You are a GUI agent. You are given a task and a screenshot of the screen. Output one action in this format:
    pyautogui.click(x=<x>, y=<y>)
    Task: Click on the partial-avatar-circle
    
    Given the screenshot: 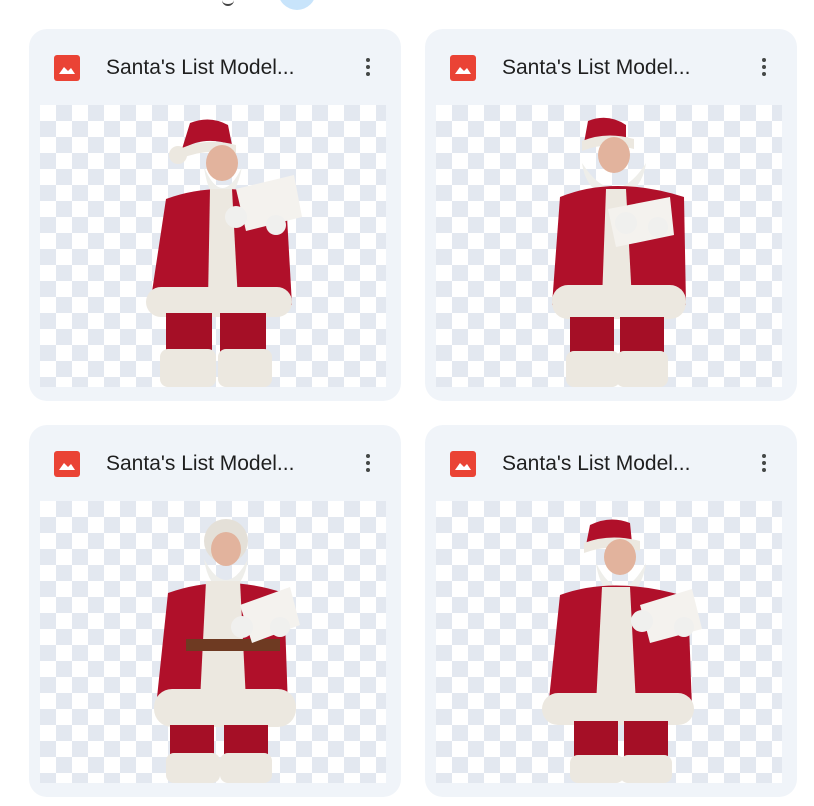 What is the action you would take?
    pyautogui.click(x=297, y=5)
    